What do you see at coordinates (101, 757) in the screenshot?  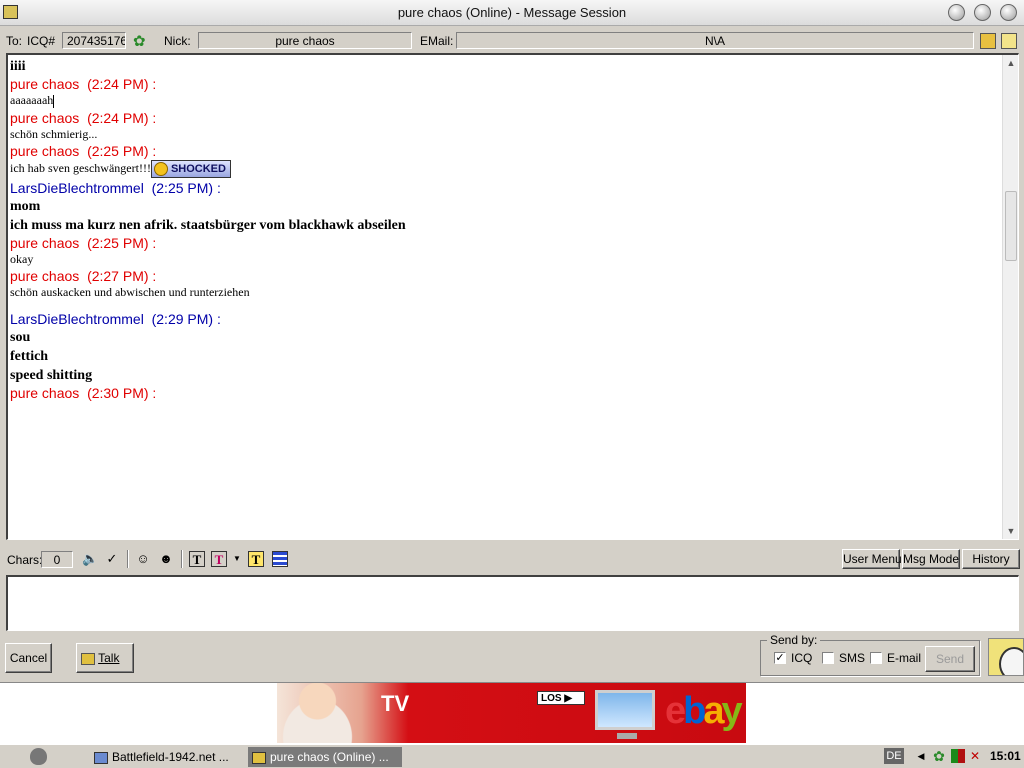 I see `browser-icon` at bounding box center [101, 757].